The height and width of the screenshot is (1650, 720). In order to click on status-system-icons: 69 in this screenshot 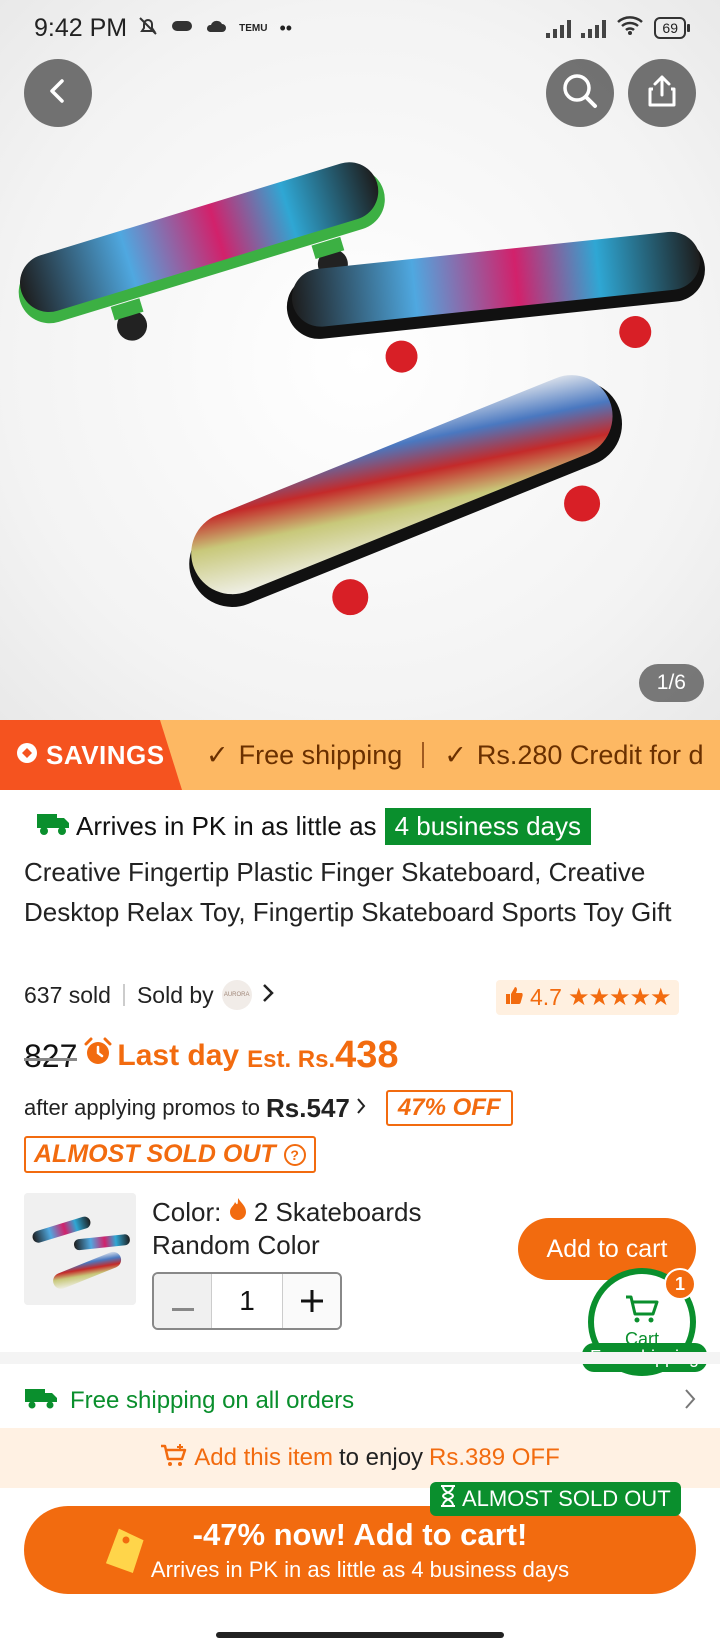, I will do `click(618, 28)`.